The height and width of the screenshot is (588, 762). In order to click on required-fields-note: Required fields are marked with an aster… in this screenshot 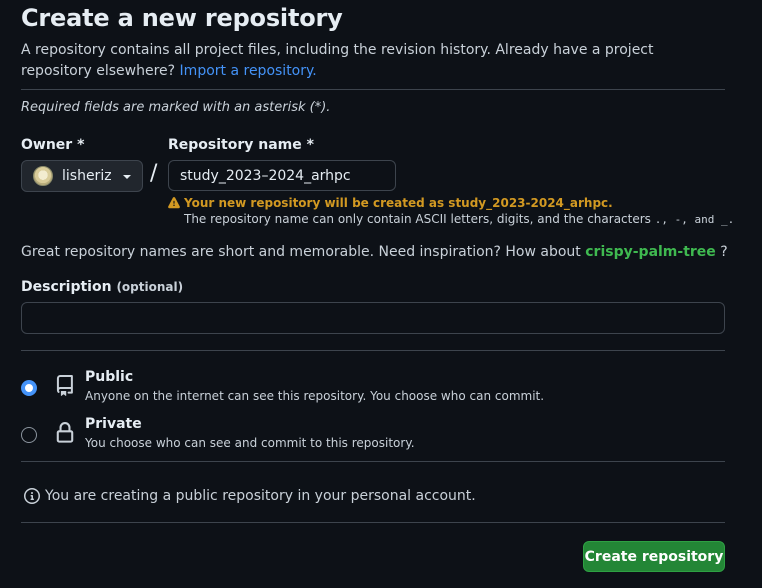, I will do `click(176, 107)`.